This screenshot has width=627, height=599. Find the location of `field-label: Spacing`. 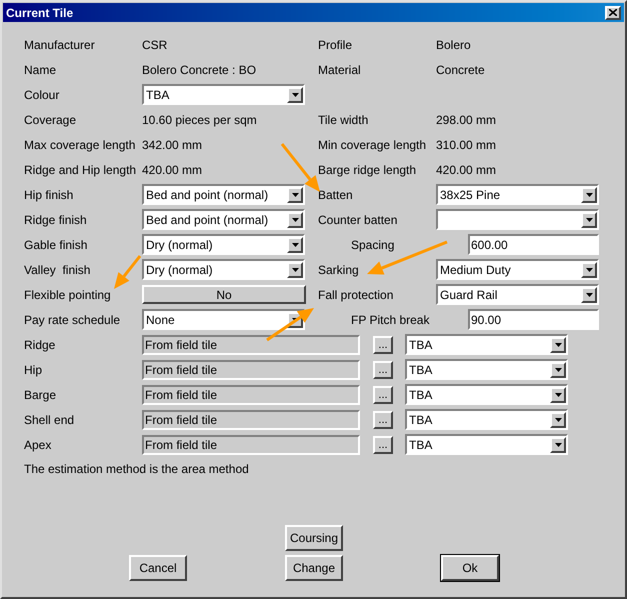

field-label: Spacing is located at coordinates (372, 245).